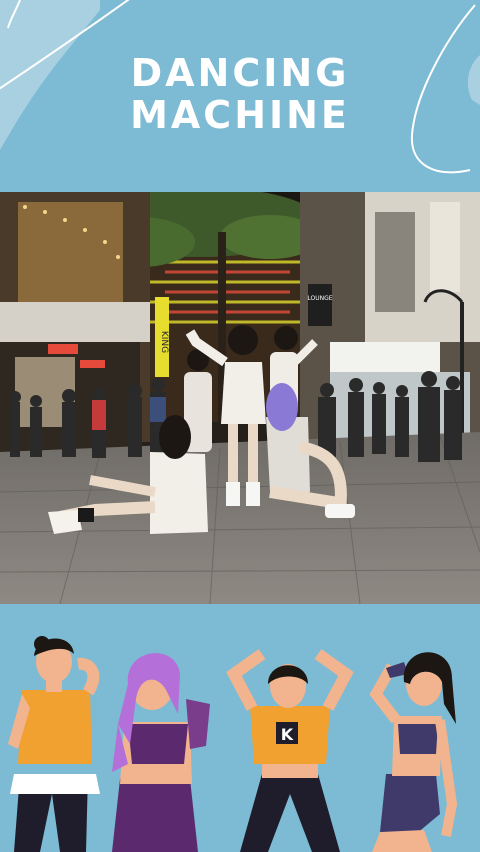 Image resolution: width=480 pixels, height=852 pixels. What do you see at coordinates (164, 342) in the screenshot?
I see `vertical-sign: KING` at bounding box center [164, 342].